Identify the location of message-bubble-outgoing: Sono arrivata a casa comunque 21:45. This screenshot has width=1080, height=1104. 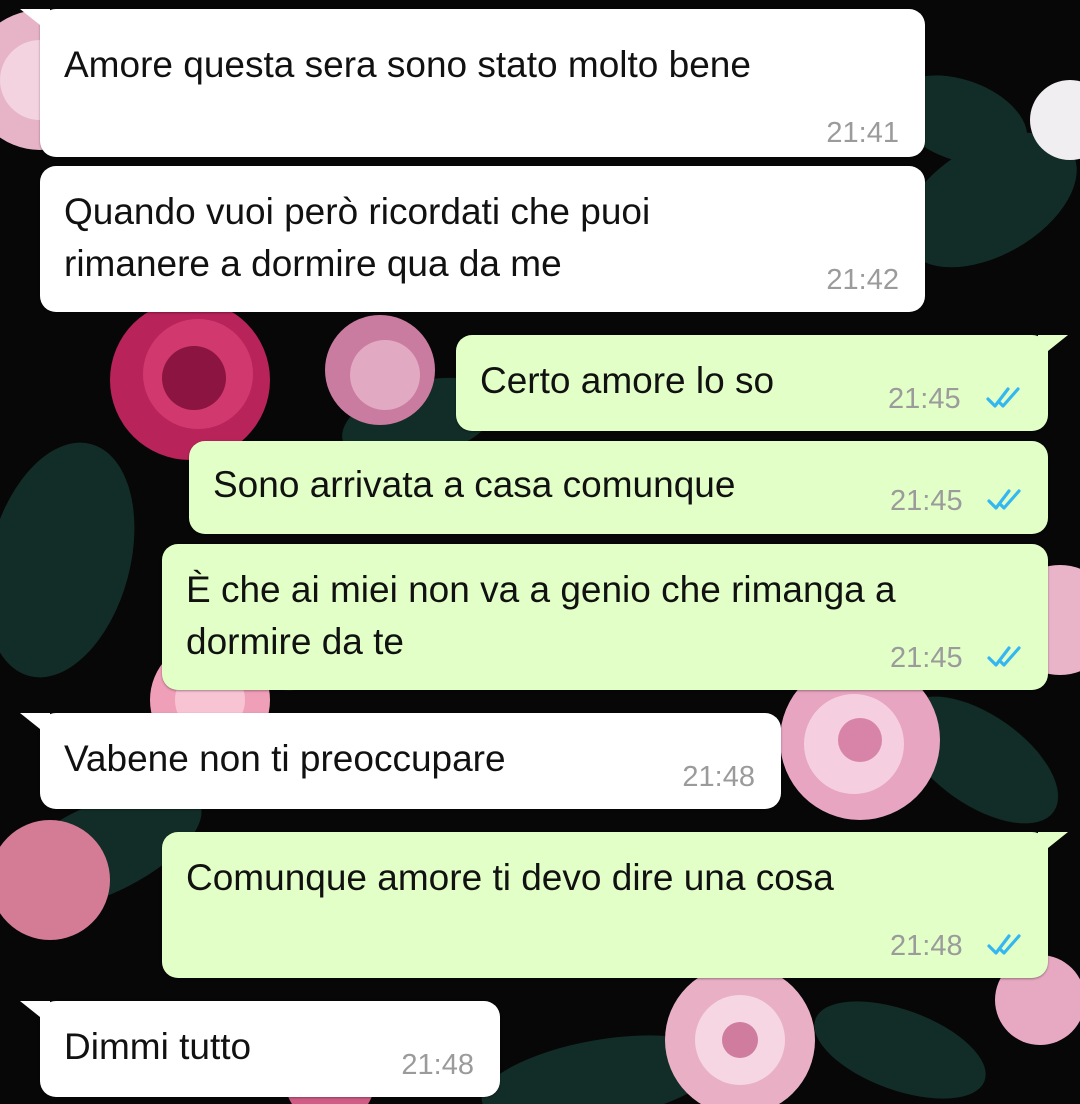
(618, 487).